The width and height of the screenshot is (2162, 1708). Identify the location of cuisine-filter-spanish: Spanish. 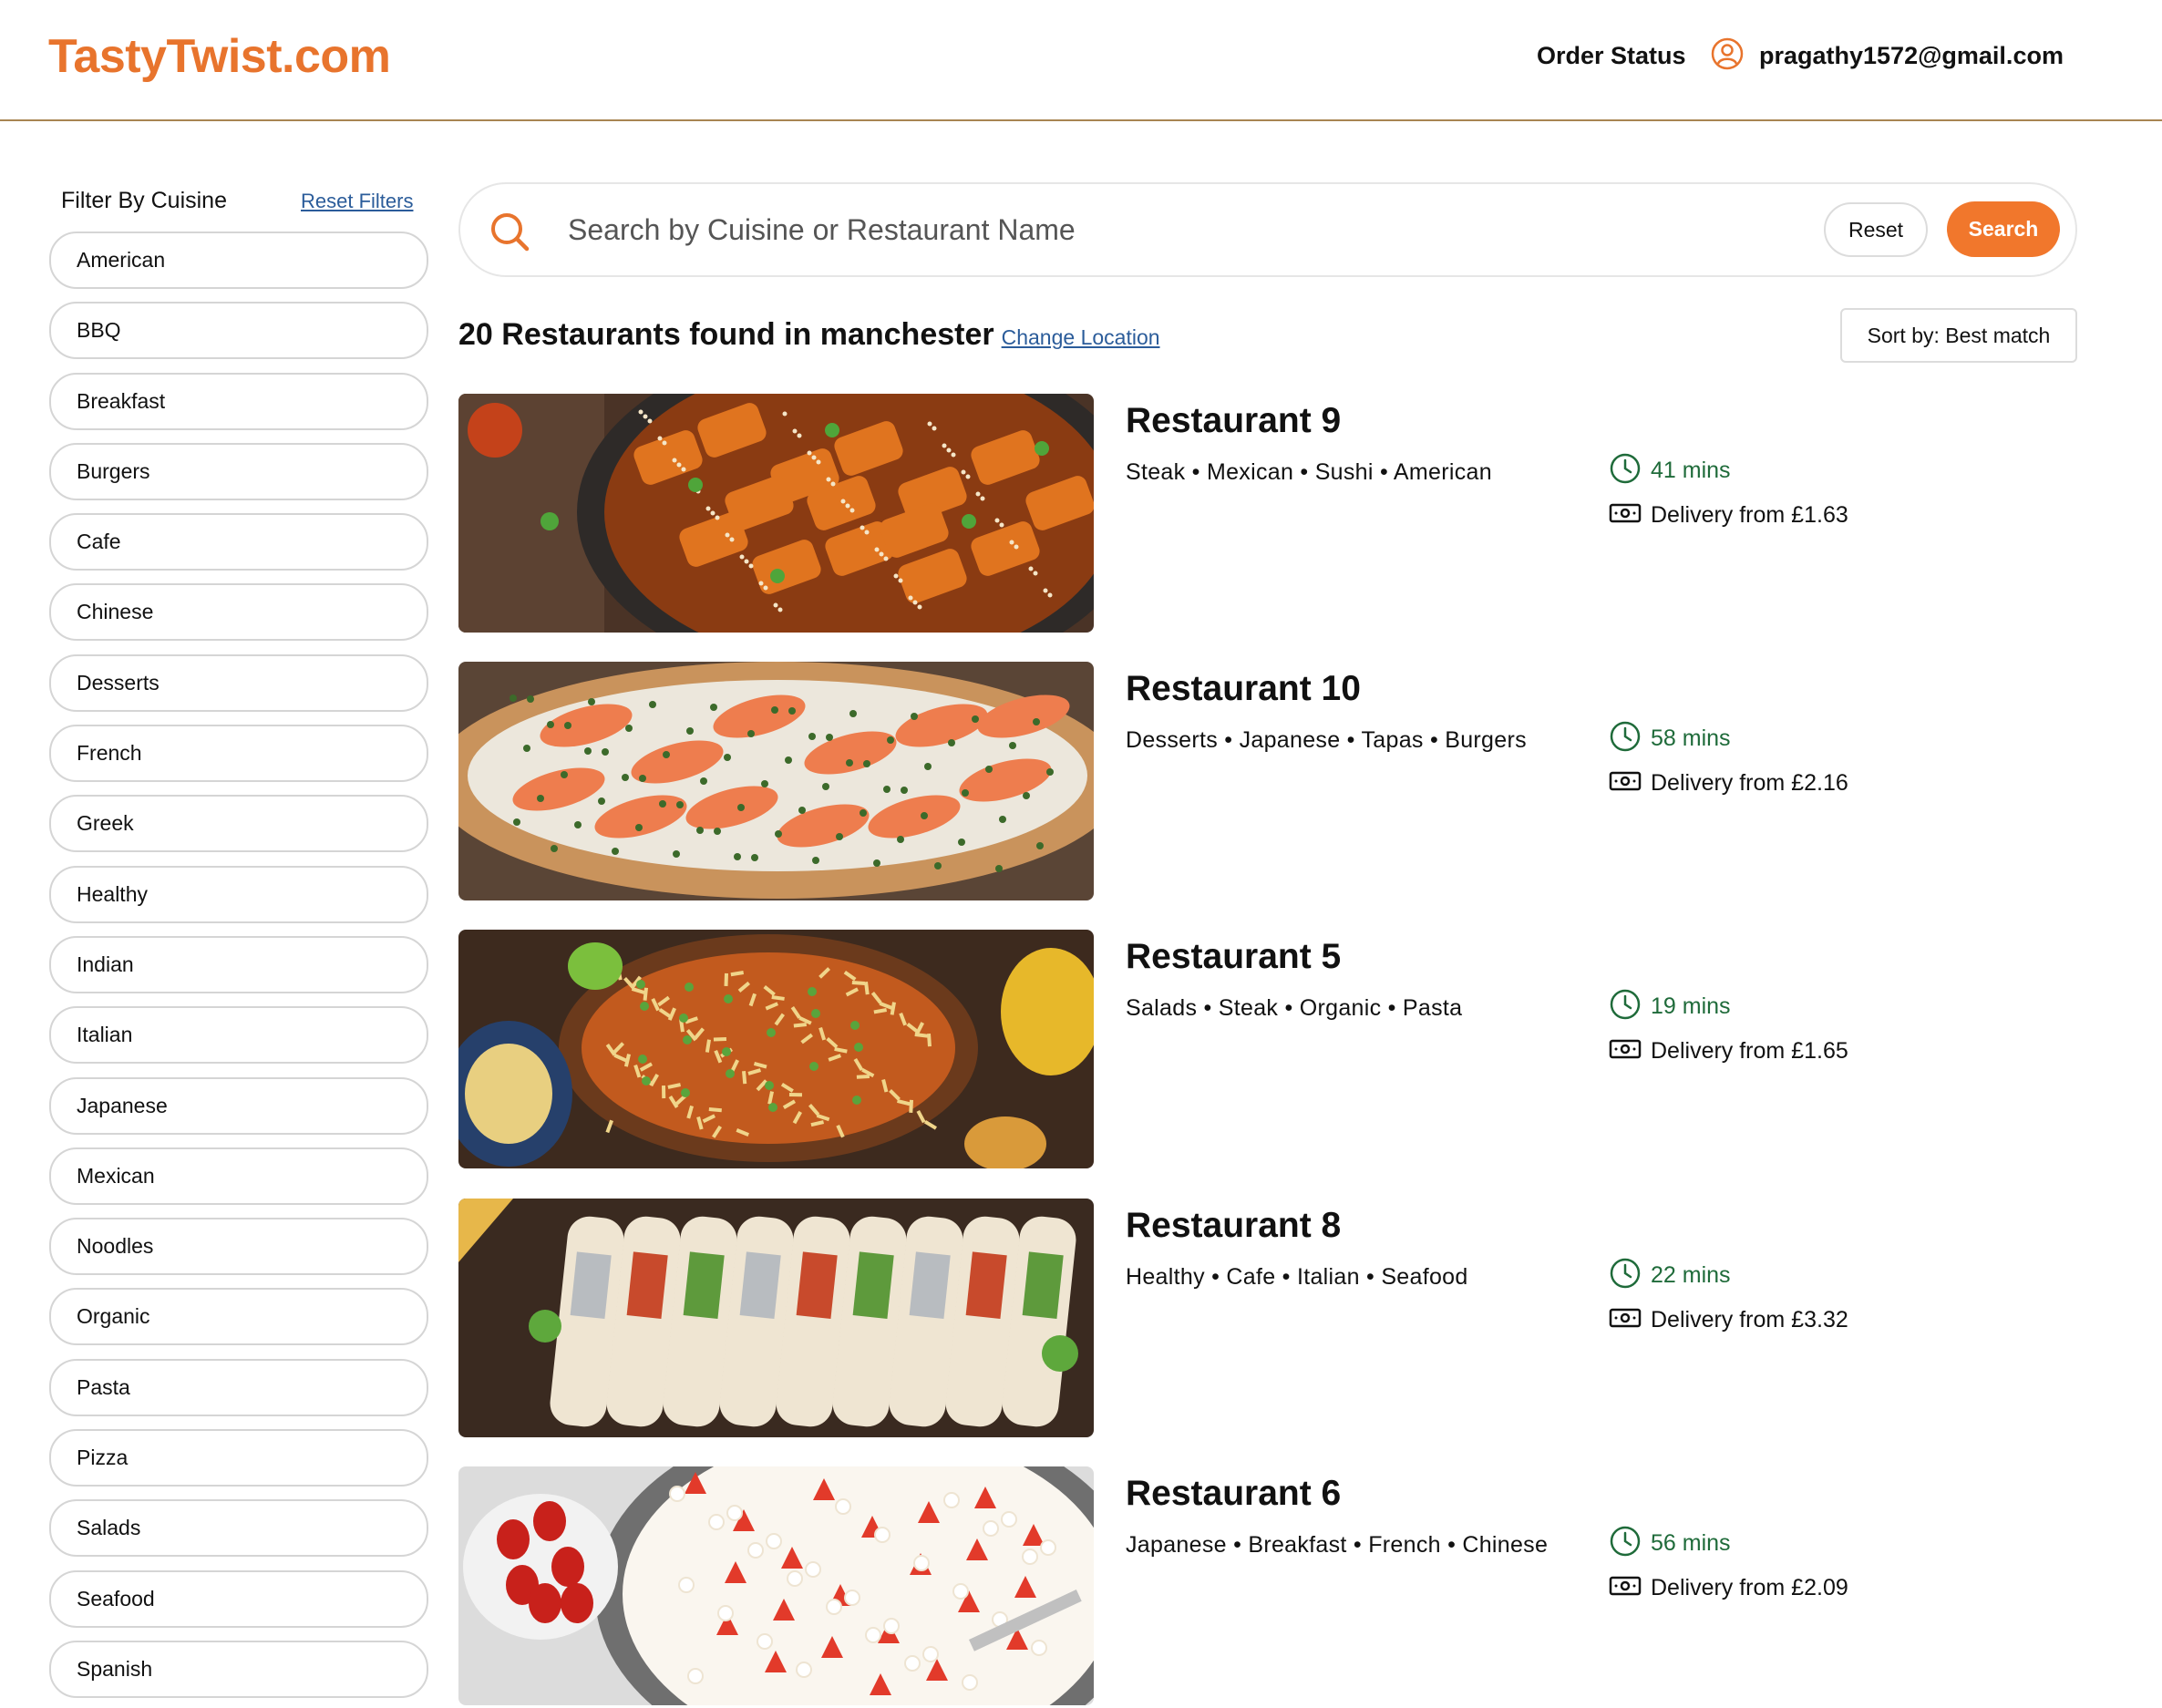
(239, 1669).